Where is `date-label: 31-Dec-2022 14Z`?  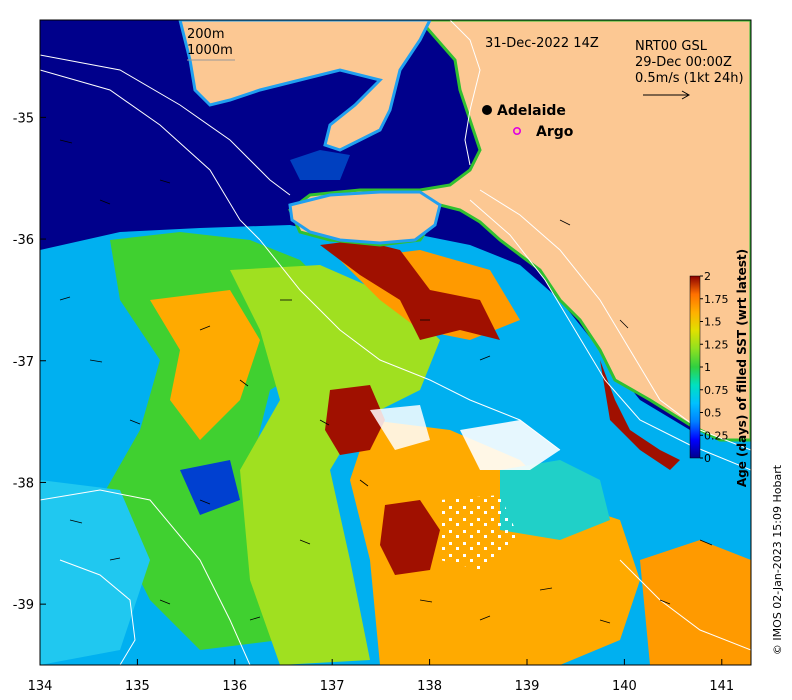
date-label: 31-Dec-2022 14Z is located at coordinates (542, 43).